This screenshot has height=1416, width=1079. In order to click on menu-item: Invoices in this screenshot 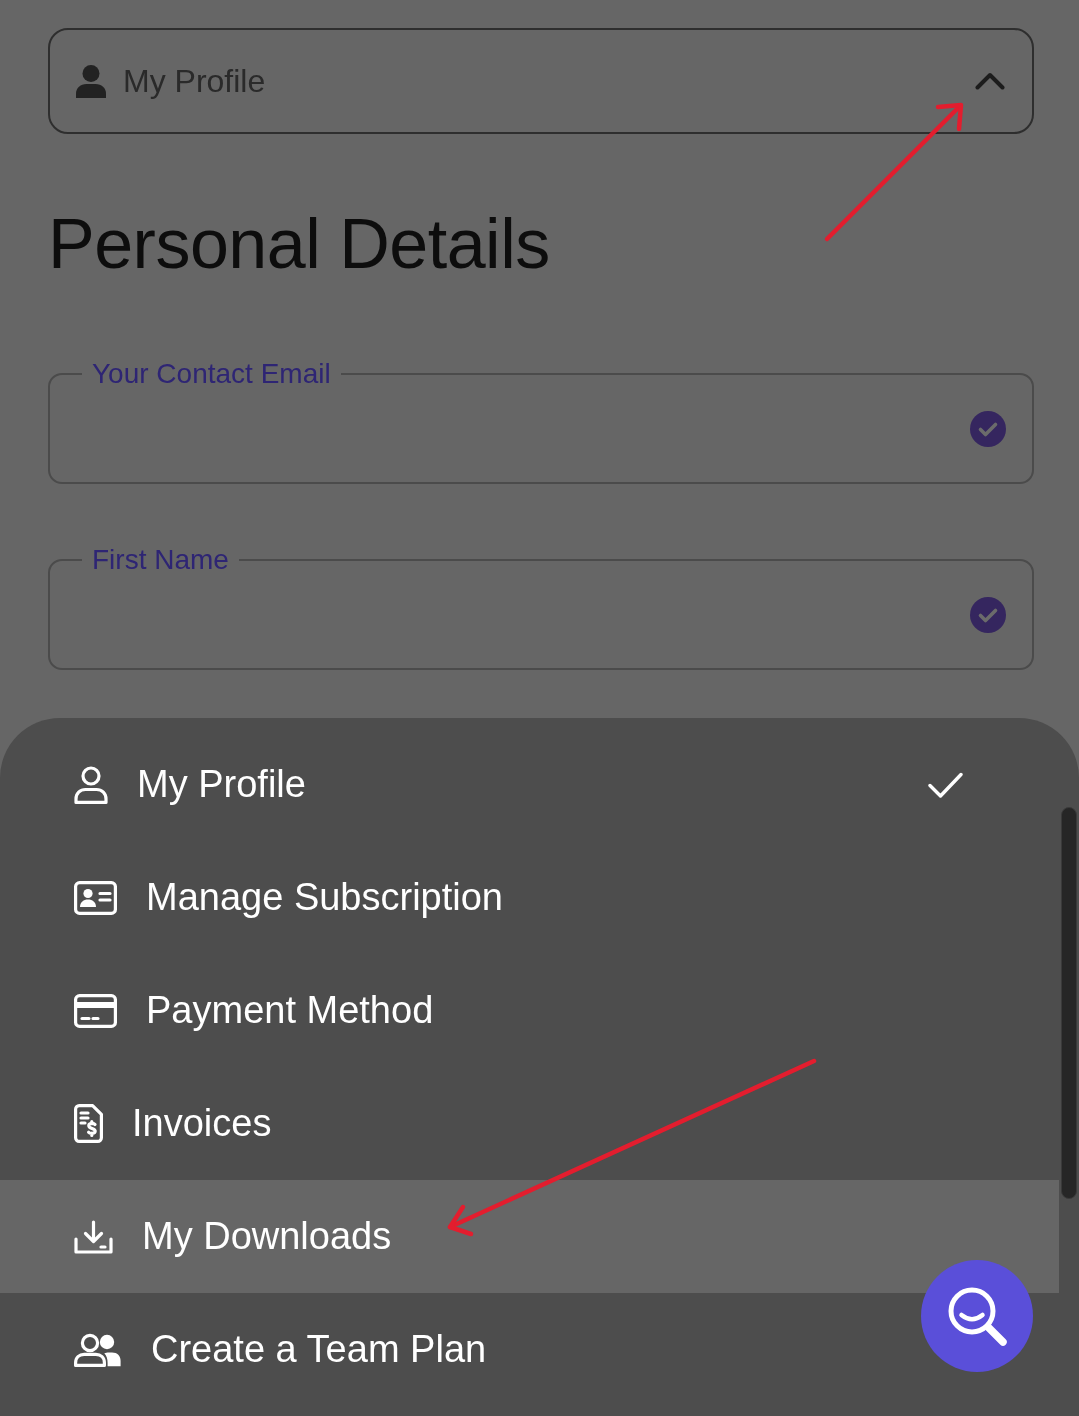, I will do `click(529, 1123)`.